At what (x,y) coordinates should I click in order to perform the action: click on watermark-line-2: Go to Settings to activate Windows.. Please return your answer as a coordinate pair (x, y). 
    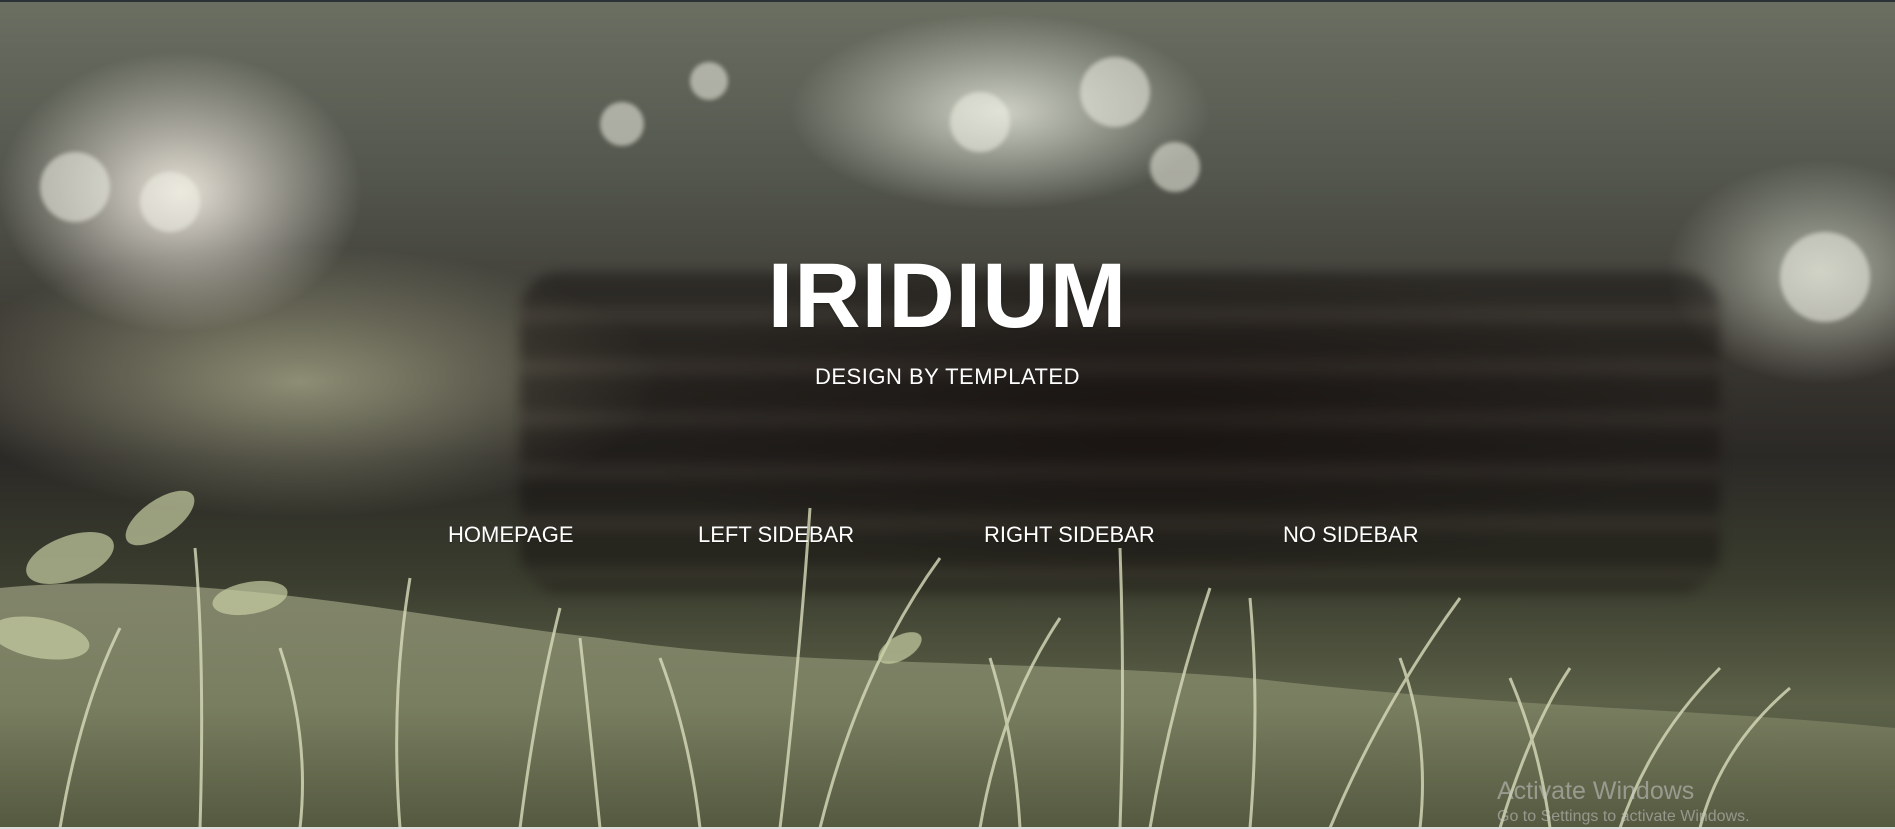
    Looking at the image, I should click on (1623, 816).